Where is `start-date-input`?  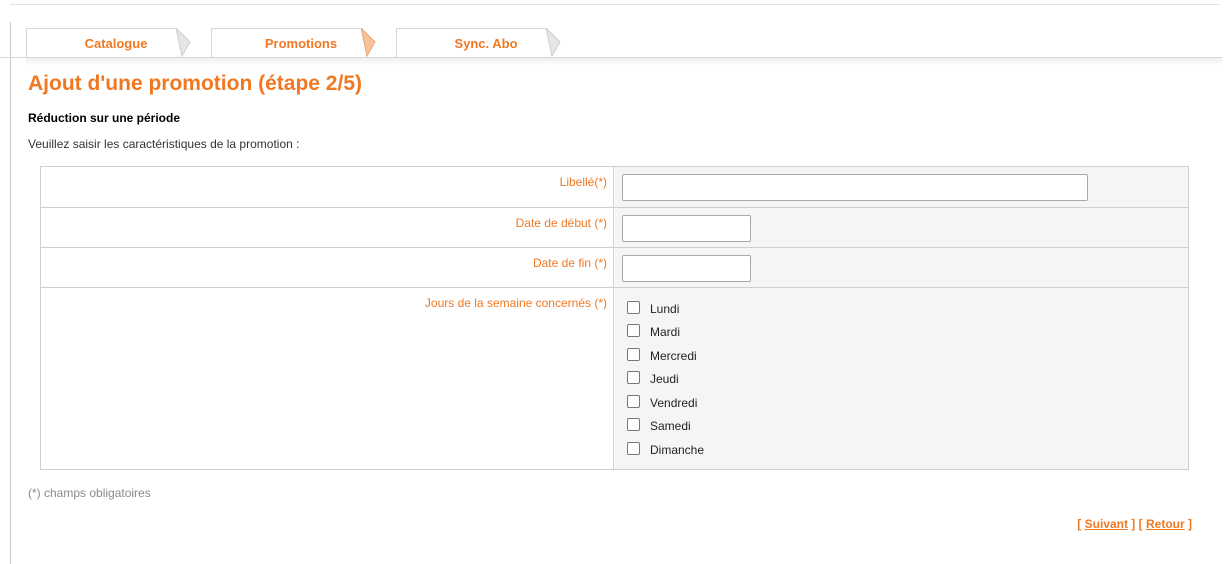
start-date-input is located at coordinates (686, 228).